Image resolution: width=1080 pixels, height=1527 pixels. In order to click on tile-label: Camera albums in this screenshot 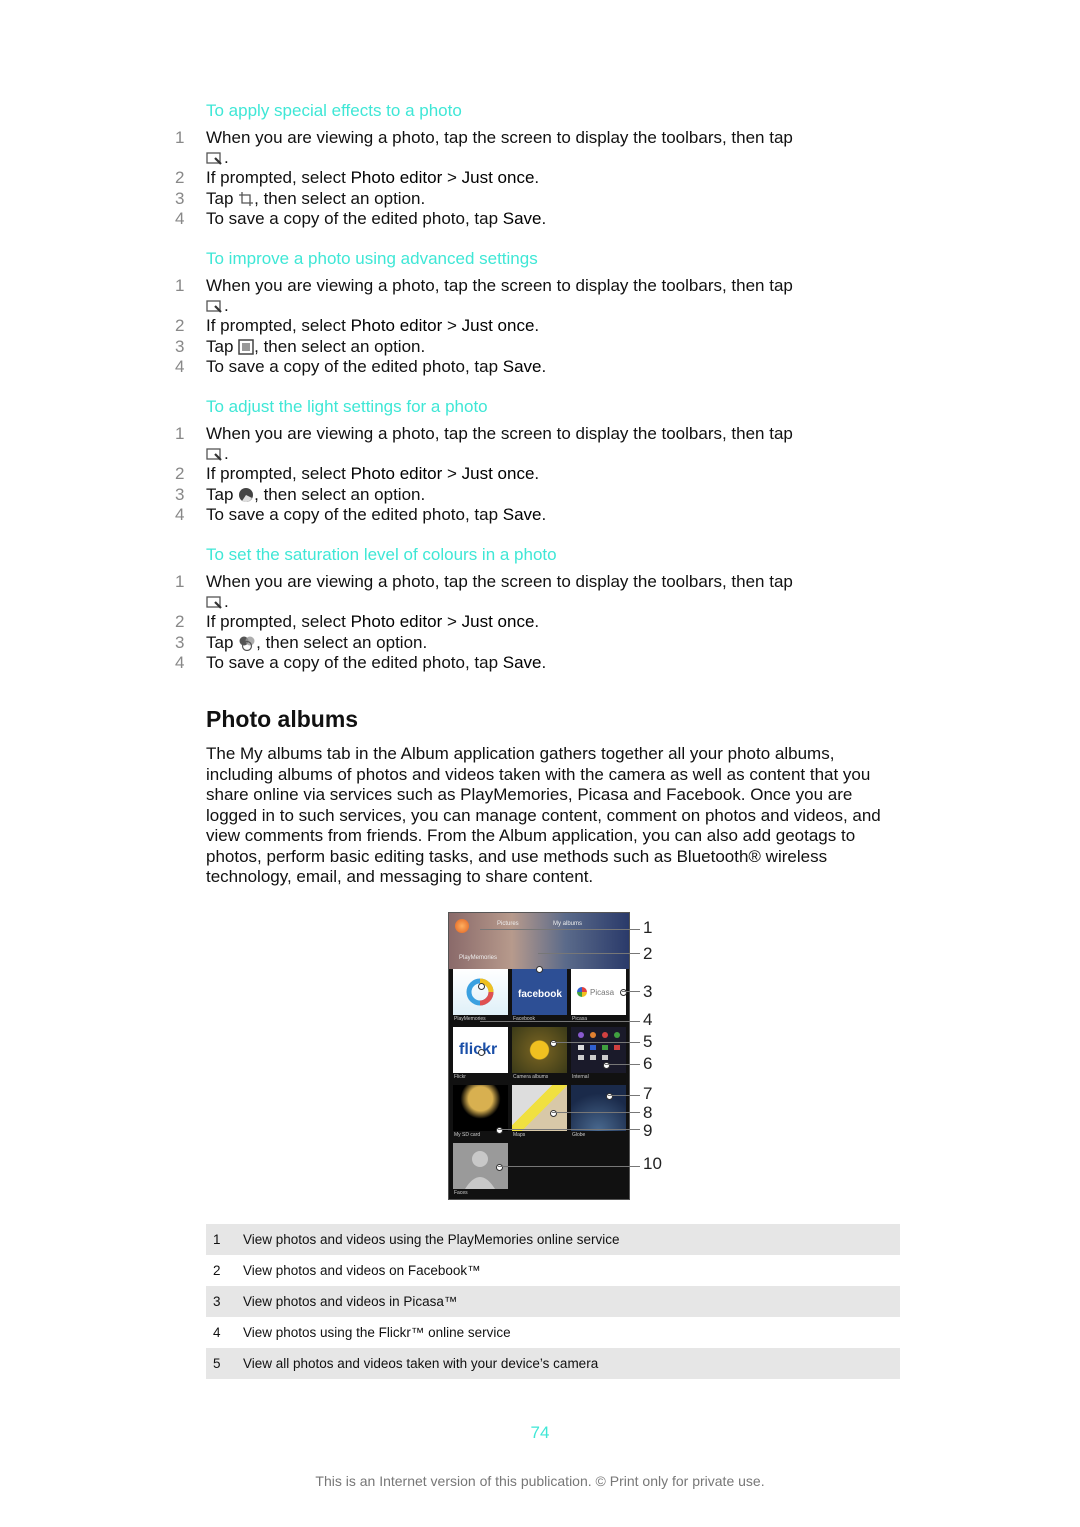, I will do `click(531, 1077)`.